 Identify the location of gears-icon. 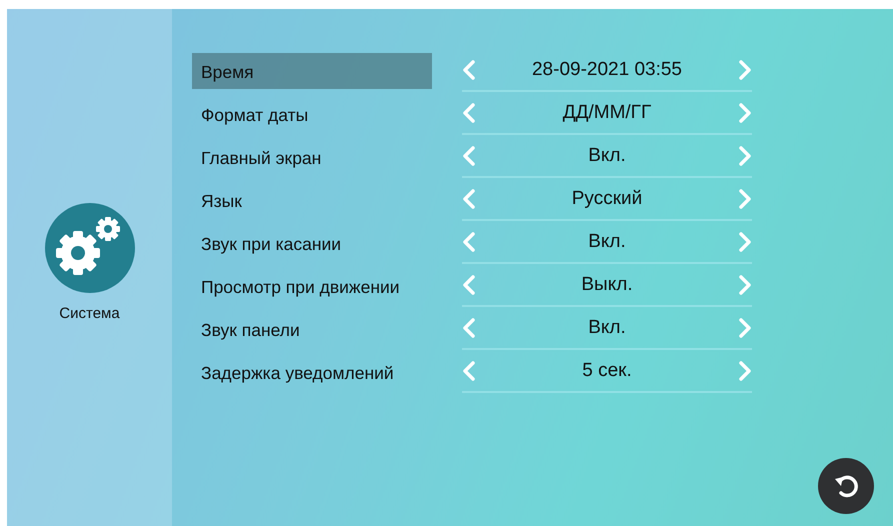
(89, 248).